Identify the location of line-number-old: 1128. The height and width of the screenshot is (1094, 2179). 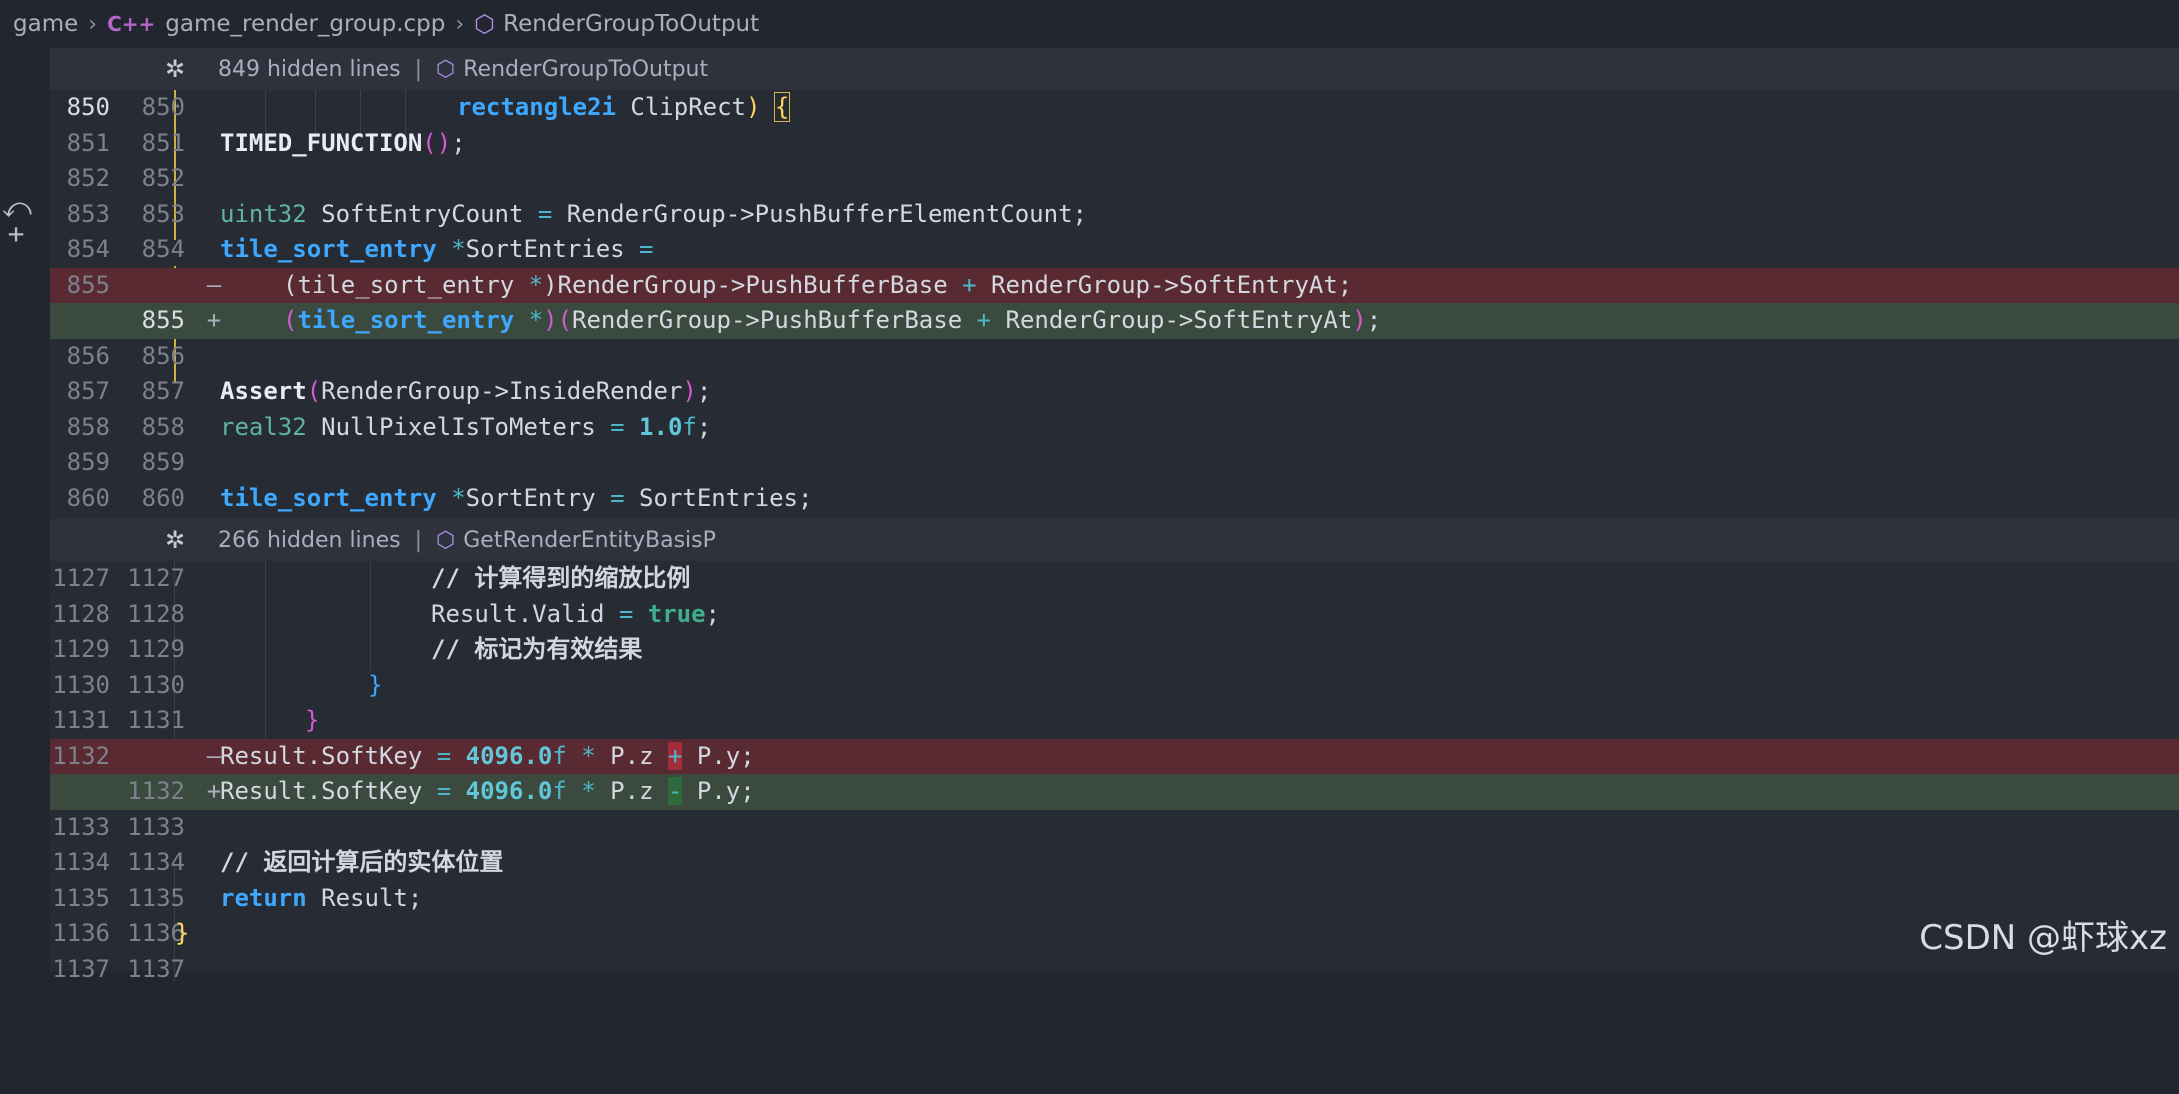
(81, 613).